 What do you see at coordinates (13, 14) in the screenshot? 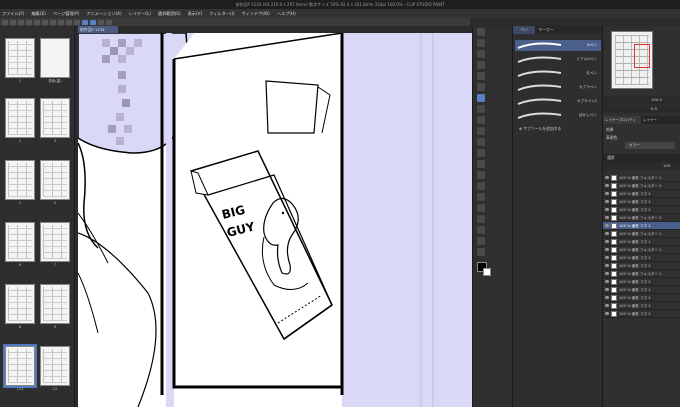
I see `menu-file: ファイル(F)` at bounding box center [13, 14].